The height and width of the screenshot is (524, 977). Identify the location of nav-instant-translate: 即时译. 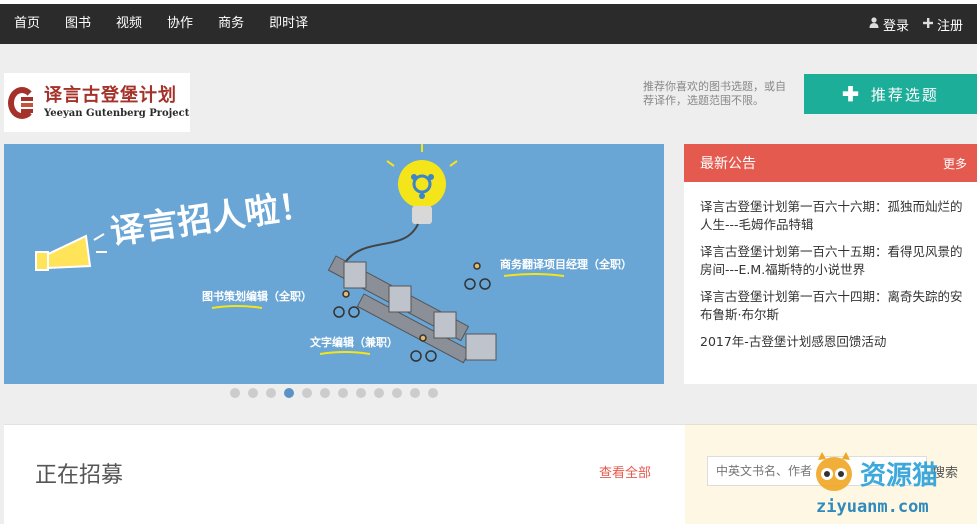
(288, 24).